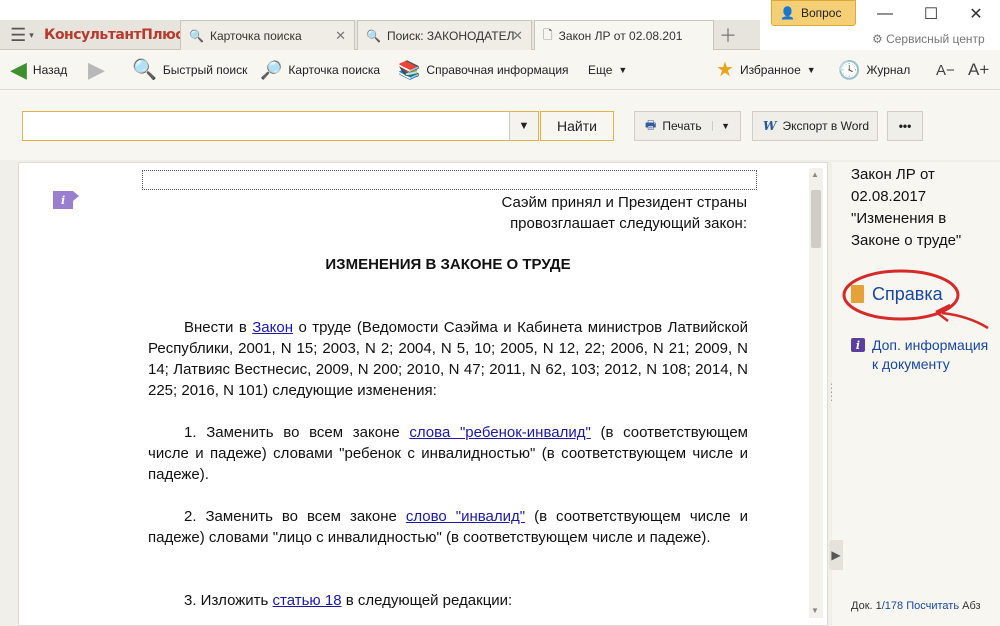  Describe the element at coordinates (826, 126) in the screenshot. I see `export-word-label: Экспорт в Word` at that location.